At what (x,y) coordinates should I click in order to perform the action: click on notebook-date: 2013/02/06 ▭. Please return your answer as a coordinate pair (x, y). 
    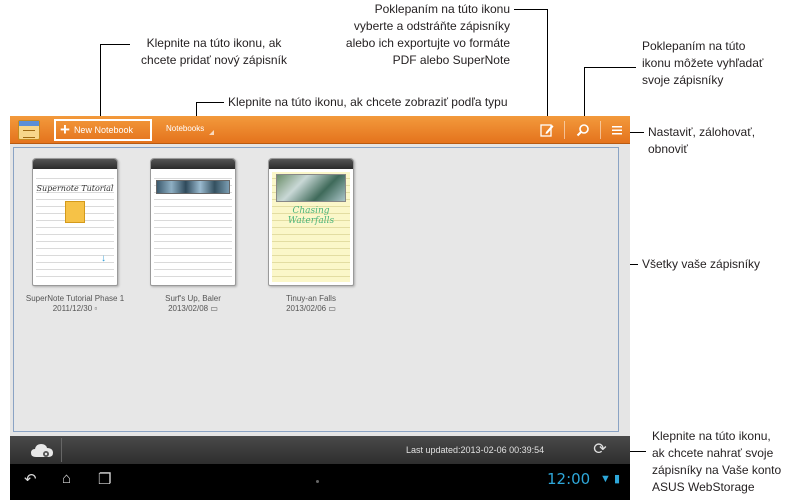
    Looking at the image, I should click on (311, 308).